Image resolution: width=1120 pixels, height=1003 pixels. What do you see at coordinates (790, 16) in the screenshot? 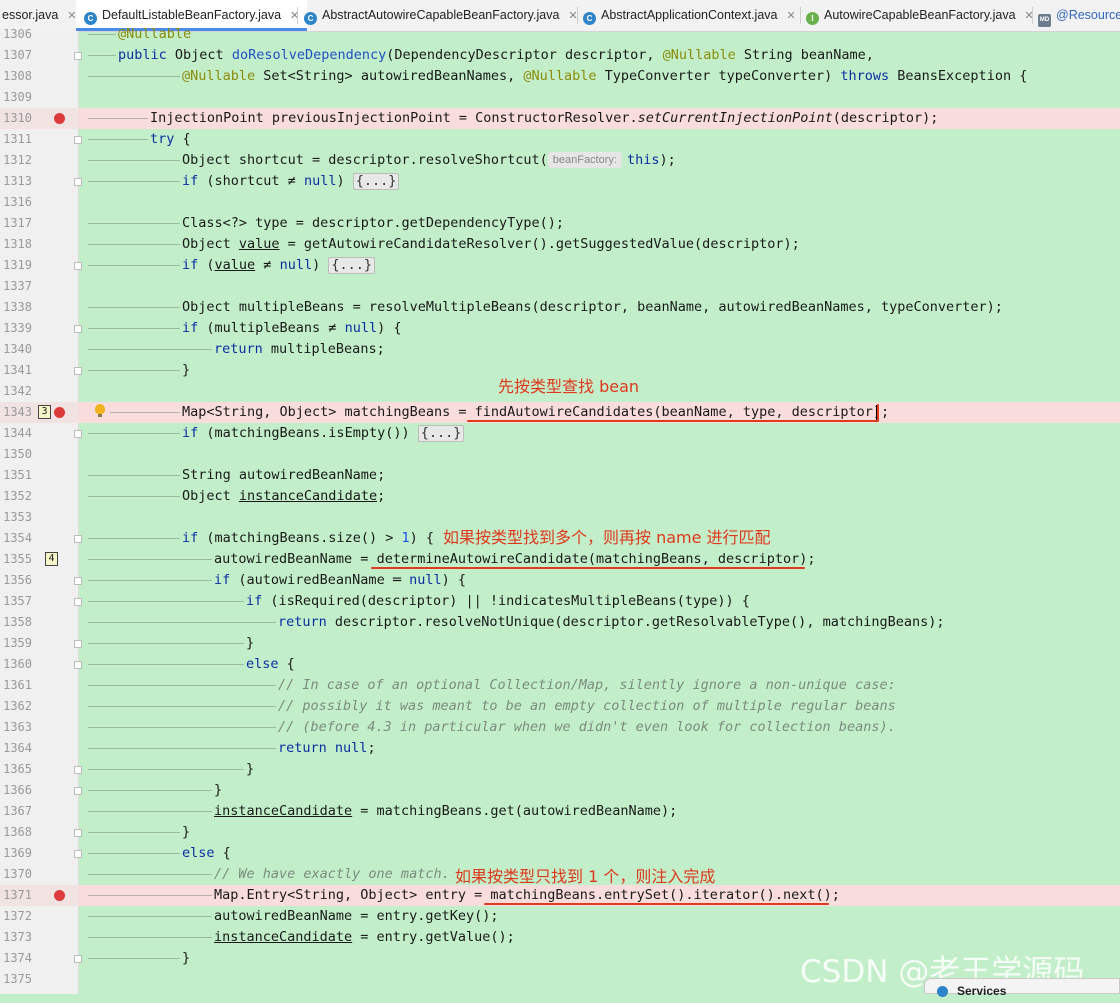
I see `close-icon: ✕` at bounding box center [790, 16].